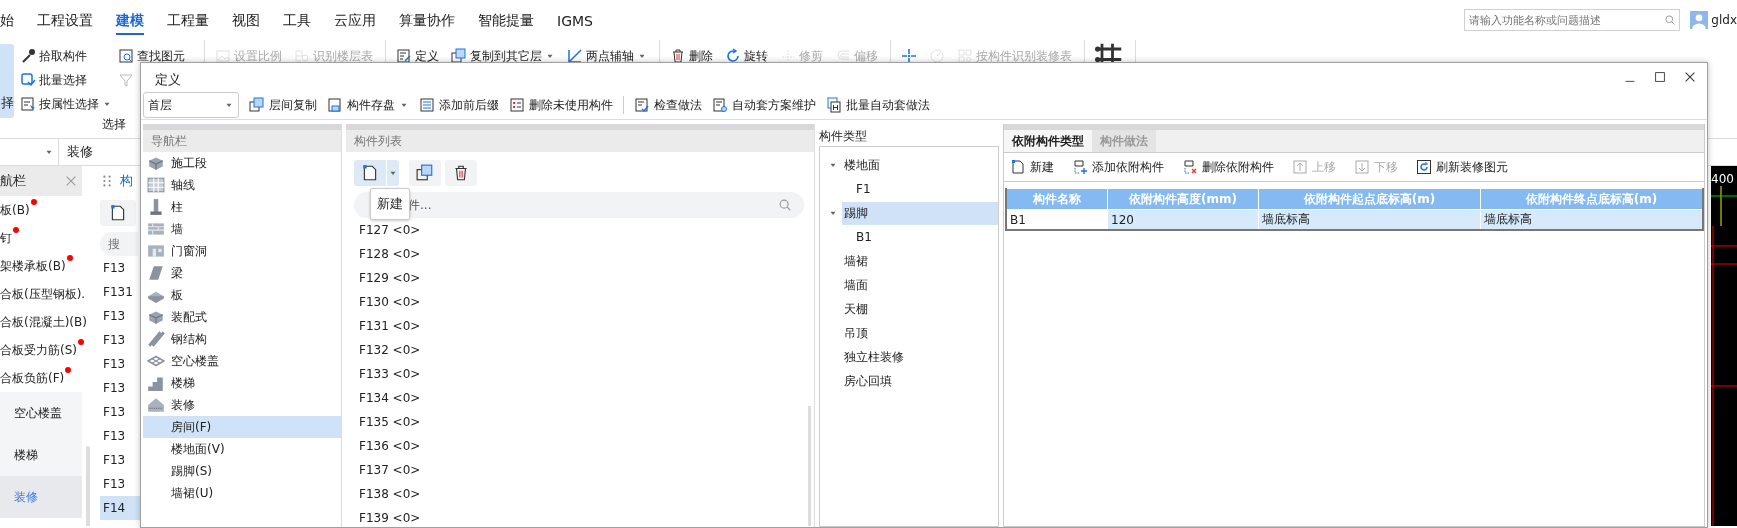  What do you see at coordinates (459, 105) in the screenshot?
I see `toolbar-button: 添加前后缀` at bounding box center [459, 105].